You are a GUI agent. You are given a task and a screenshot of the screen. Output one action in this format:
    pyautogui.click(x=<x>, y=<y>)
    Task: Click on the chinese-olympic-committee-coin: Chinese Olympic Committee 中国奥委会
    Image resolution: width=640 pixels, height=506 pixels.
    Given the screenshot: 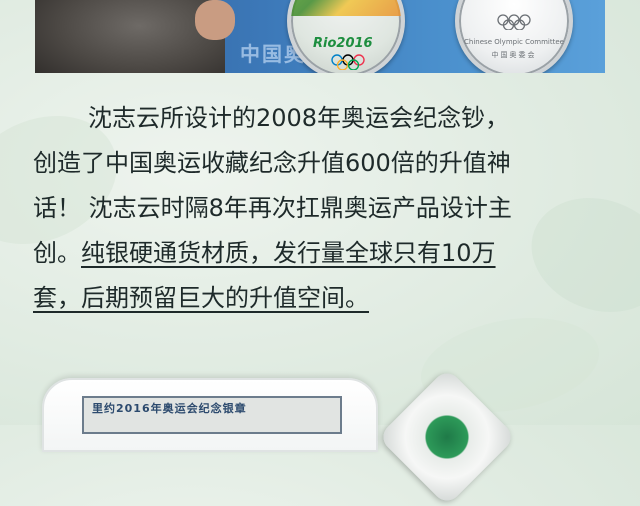 What is the action you would take?
    pyautogui.click(x=514, y=36)
    